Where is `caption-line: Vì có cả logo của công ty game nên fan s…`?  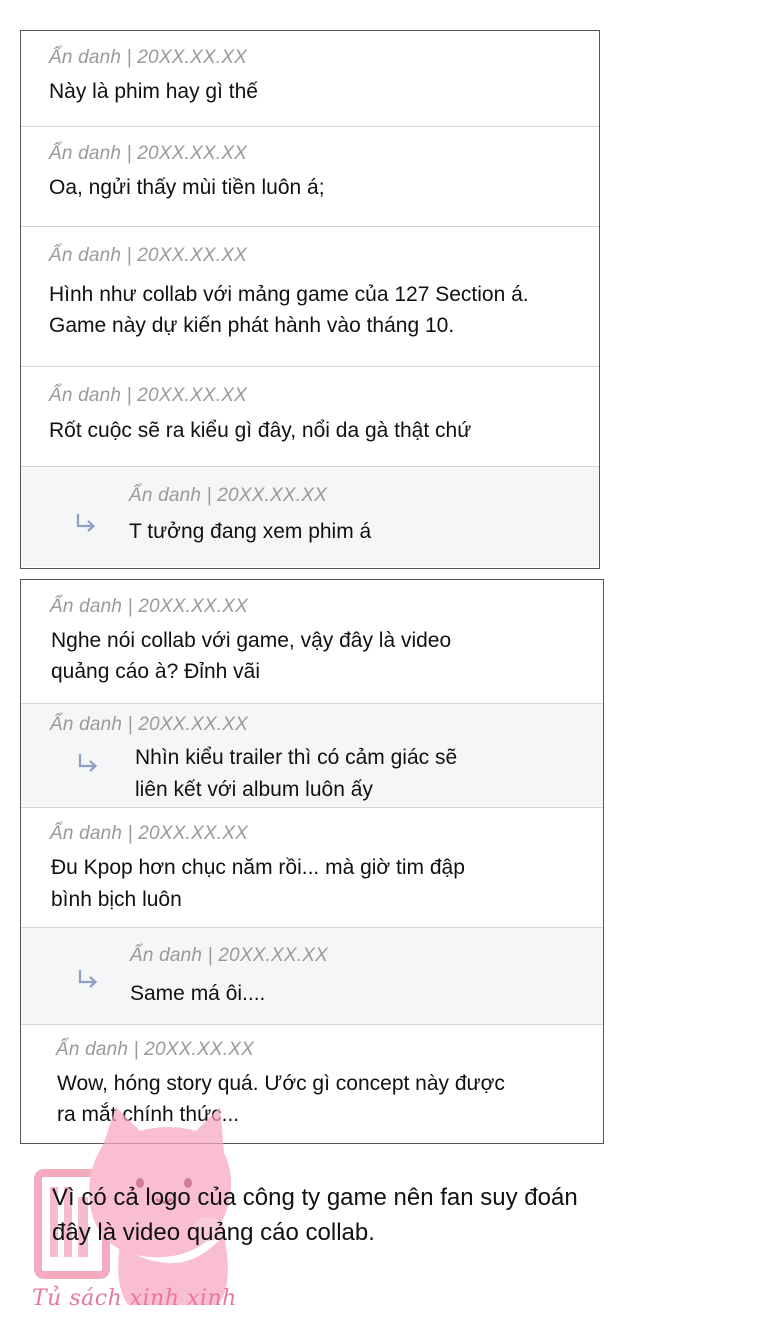 caption-line: Vì có cả logo của công ty game nên fan s… is located at coordinates (315, 1197).